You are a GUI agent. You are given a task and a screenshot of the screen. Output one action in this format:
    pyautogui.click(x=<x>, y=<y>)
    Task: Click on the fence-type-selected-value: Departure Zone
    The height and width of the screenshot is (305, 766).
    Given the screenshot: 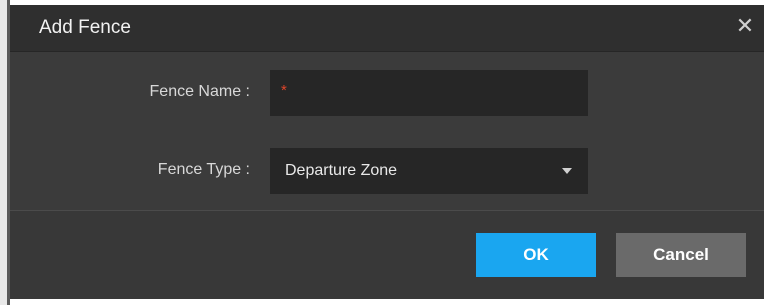 What is the action you would take?
    pyautogui.click(x=341, y=170)
    